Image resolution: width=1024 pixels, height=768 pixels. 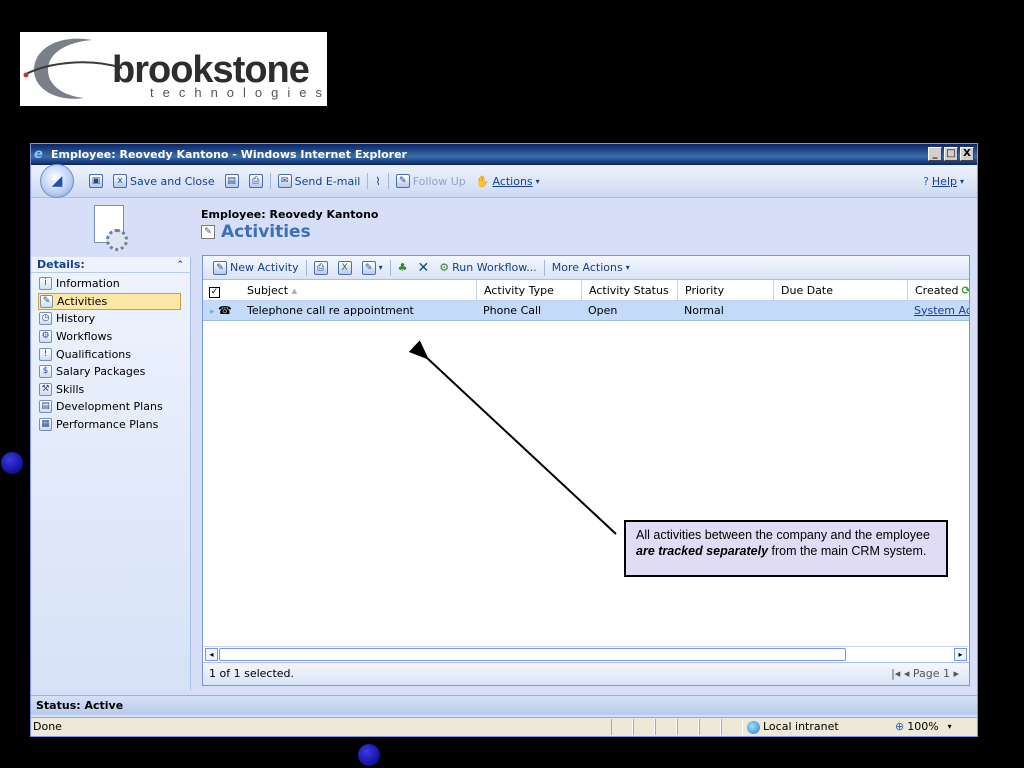 What do you see at coordinates (120, 181) in the screenshot?
I see `save-close-icon: x` at bounding box center [120, 181].